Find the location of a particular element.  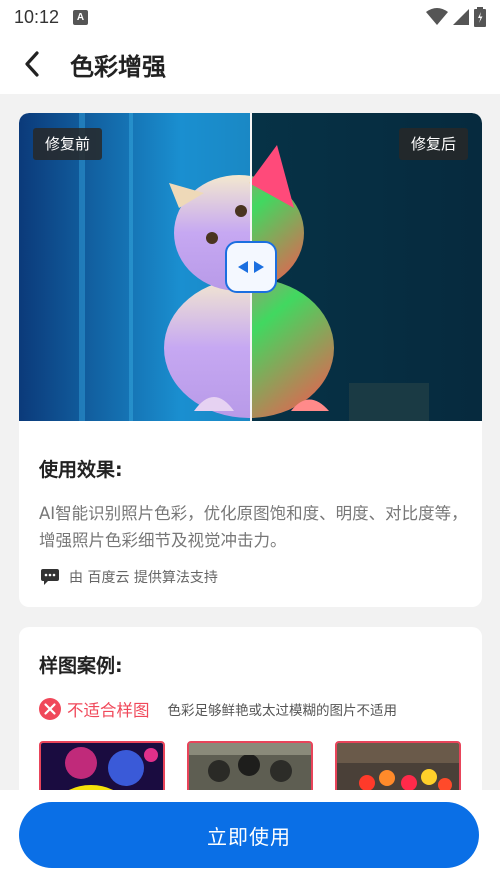

close-circle-icon is located at coordinates (50, 709).